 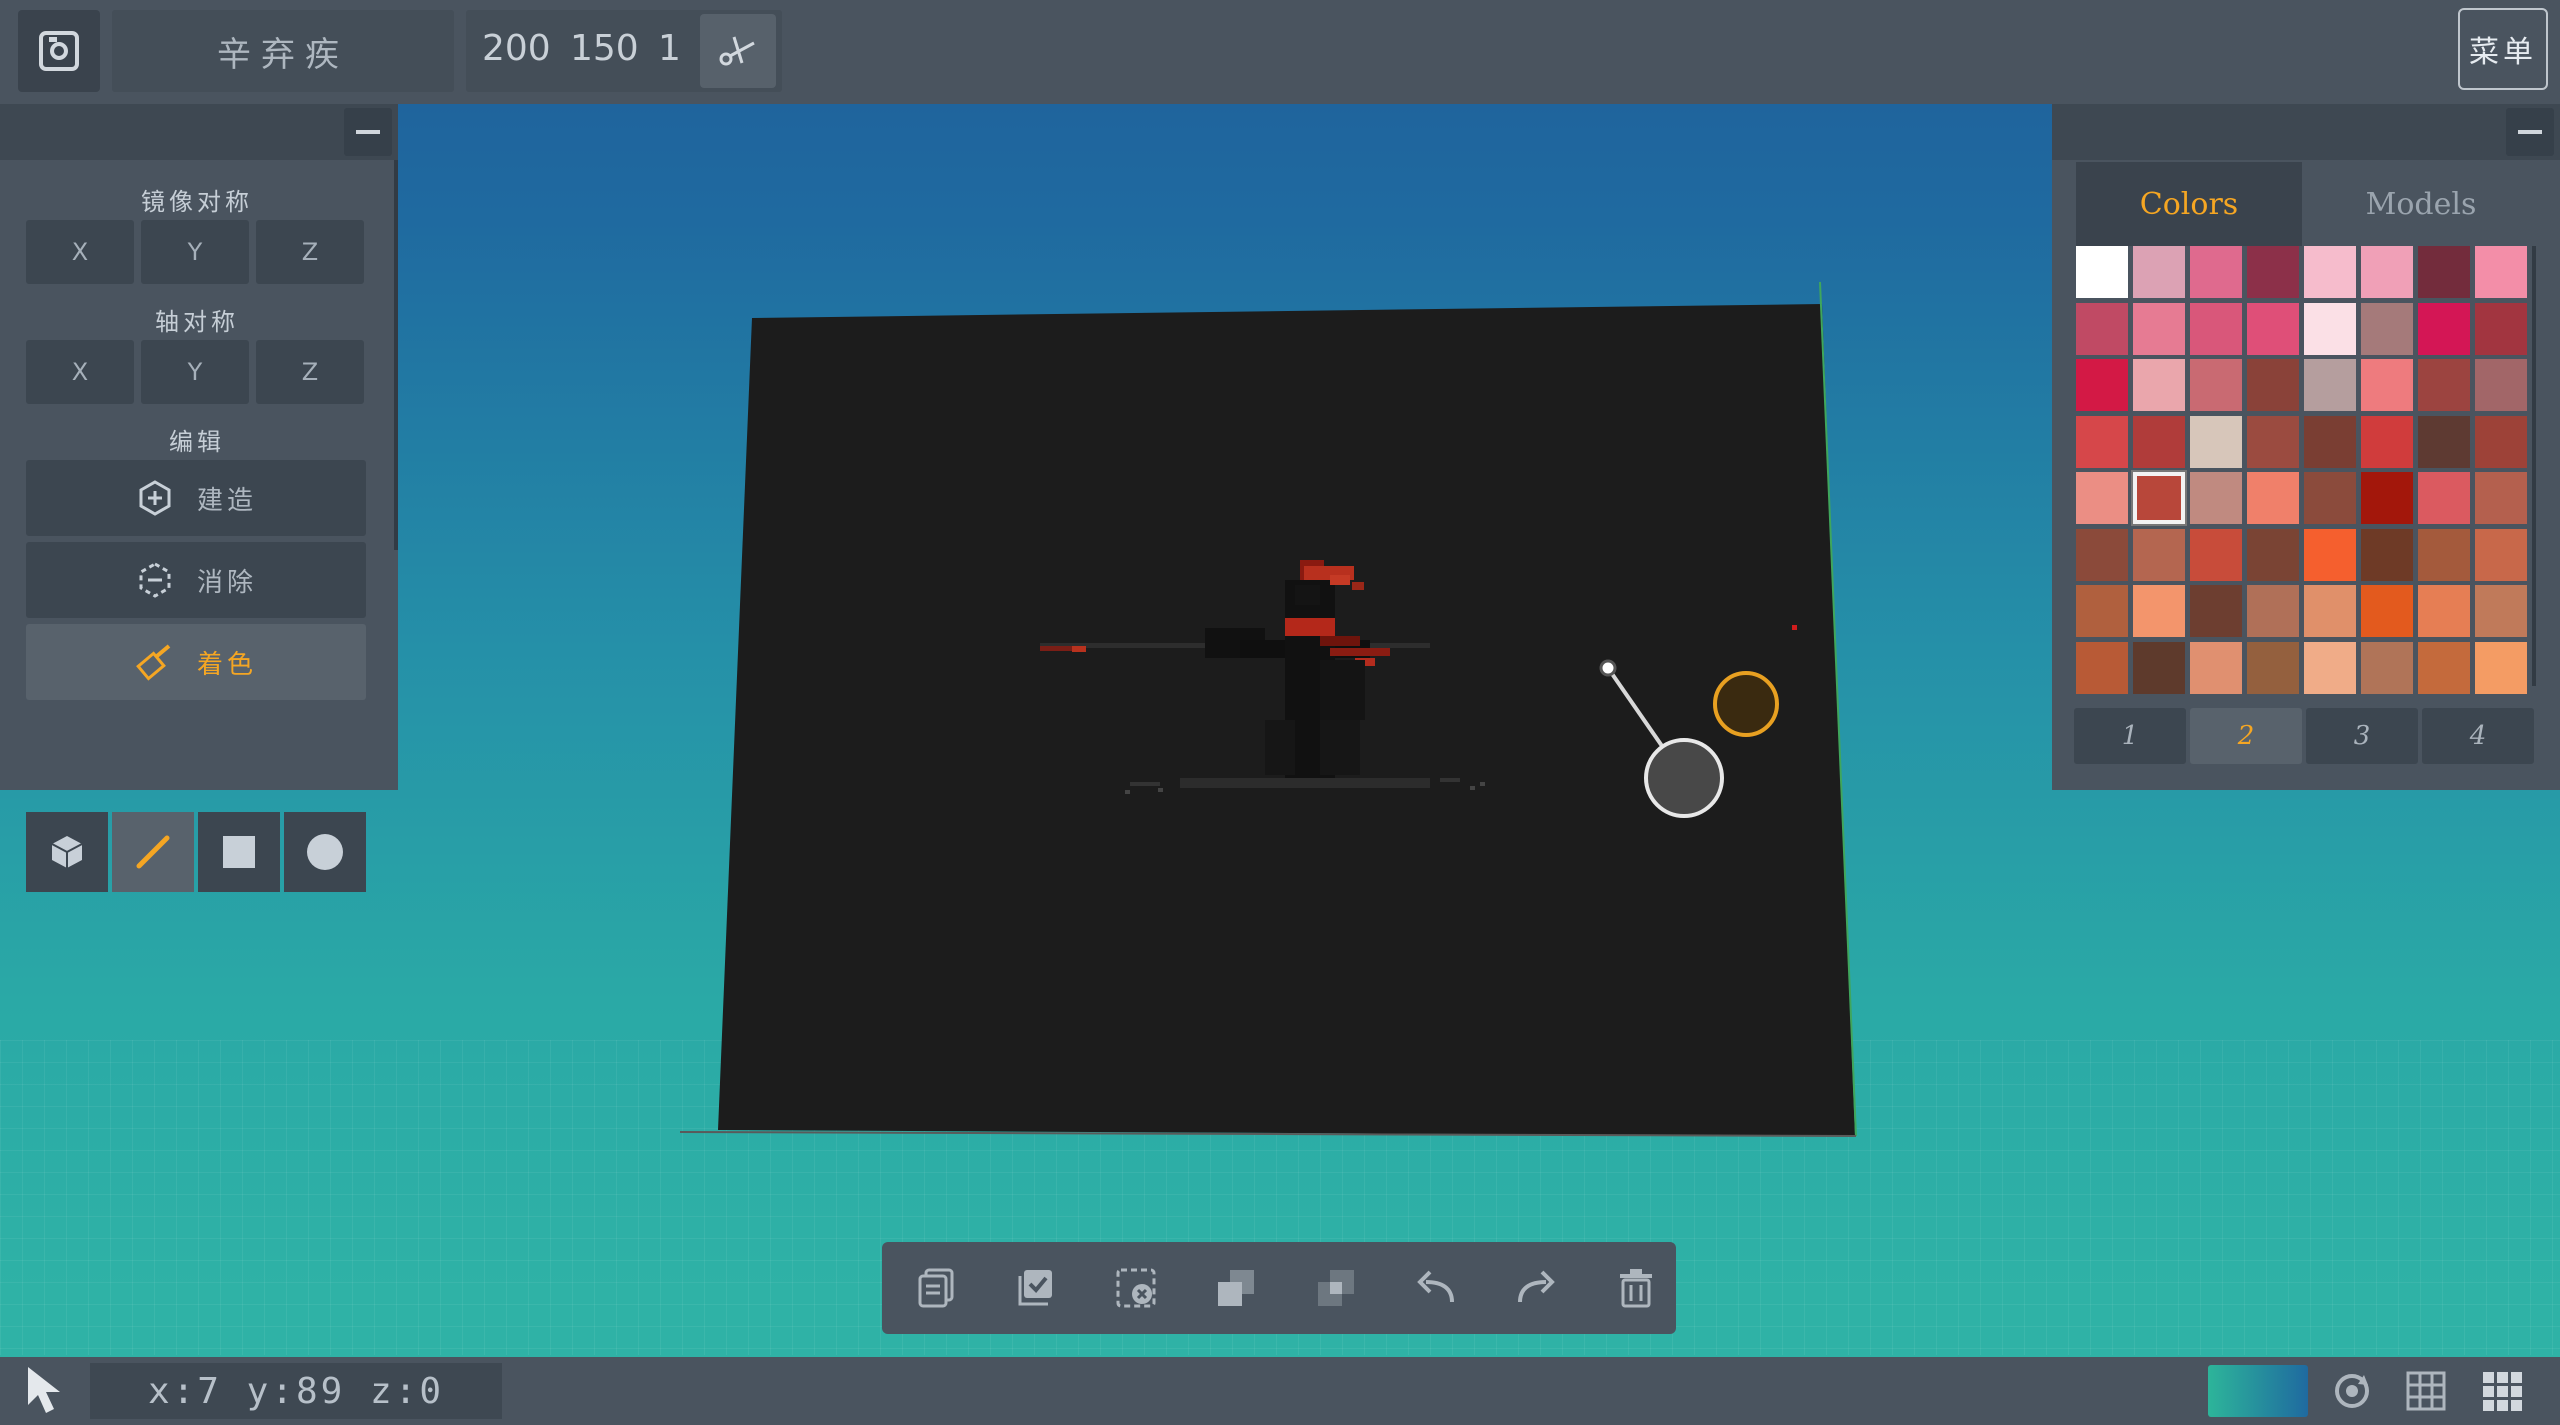 I want to click on tab-models: Models, so click(x=2421, y=204).